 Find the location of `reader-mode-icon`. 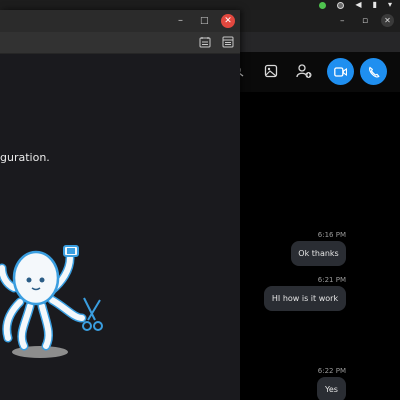

reader-mode-icon is located at coordinates (204, 42).